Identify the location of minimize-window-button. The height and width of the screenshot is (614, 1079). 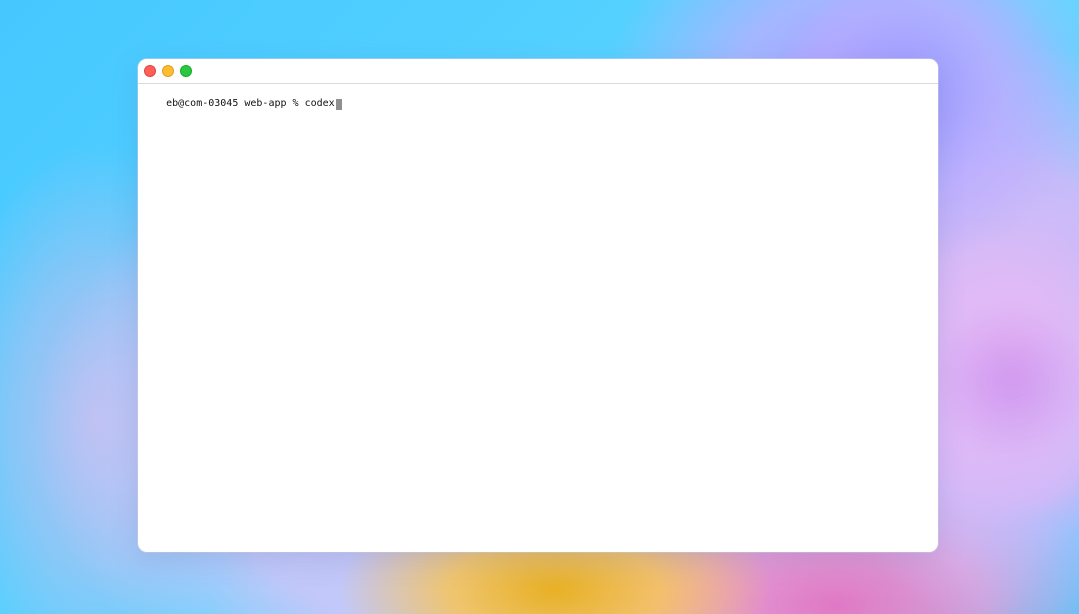
(168, 71).